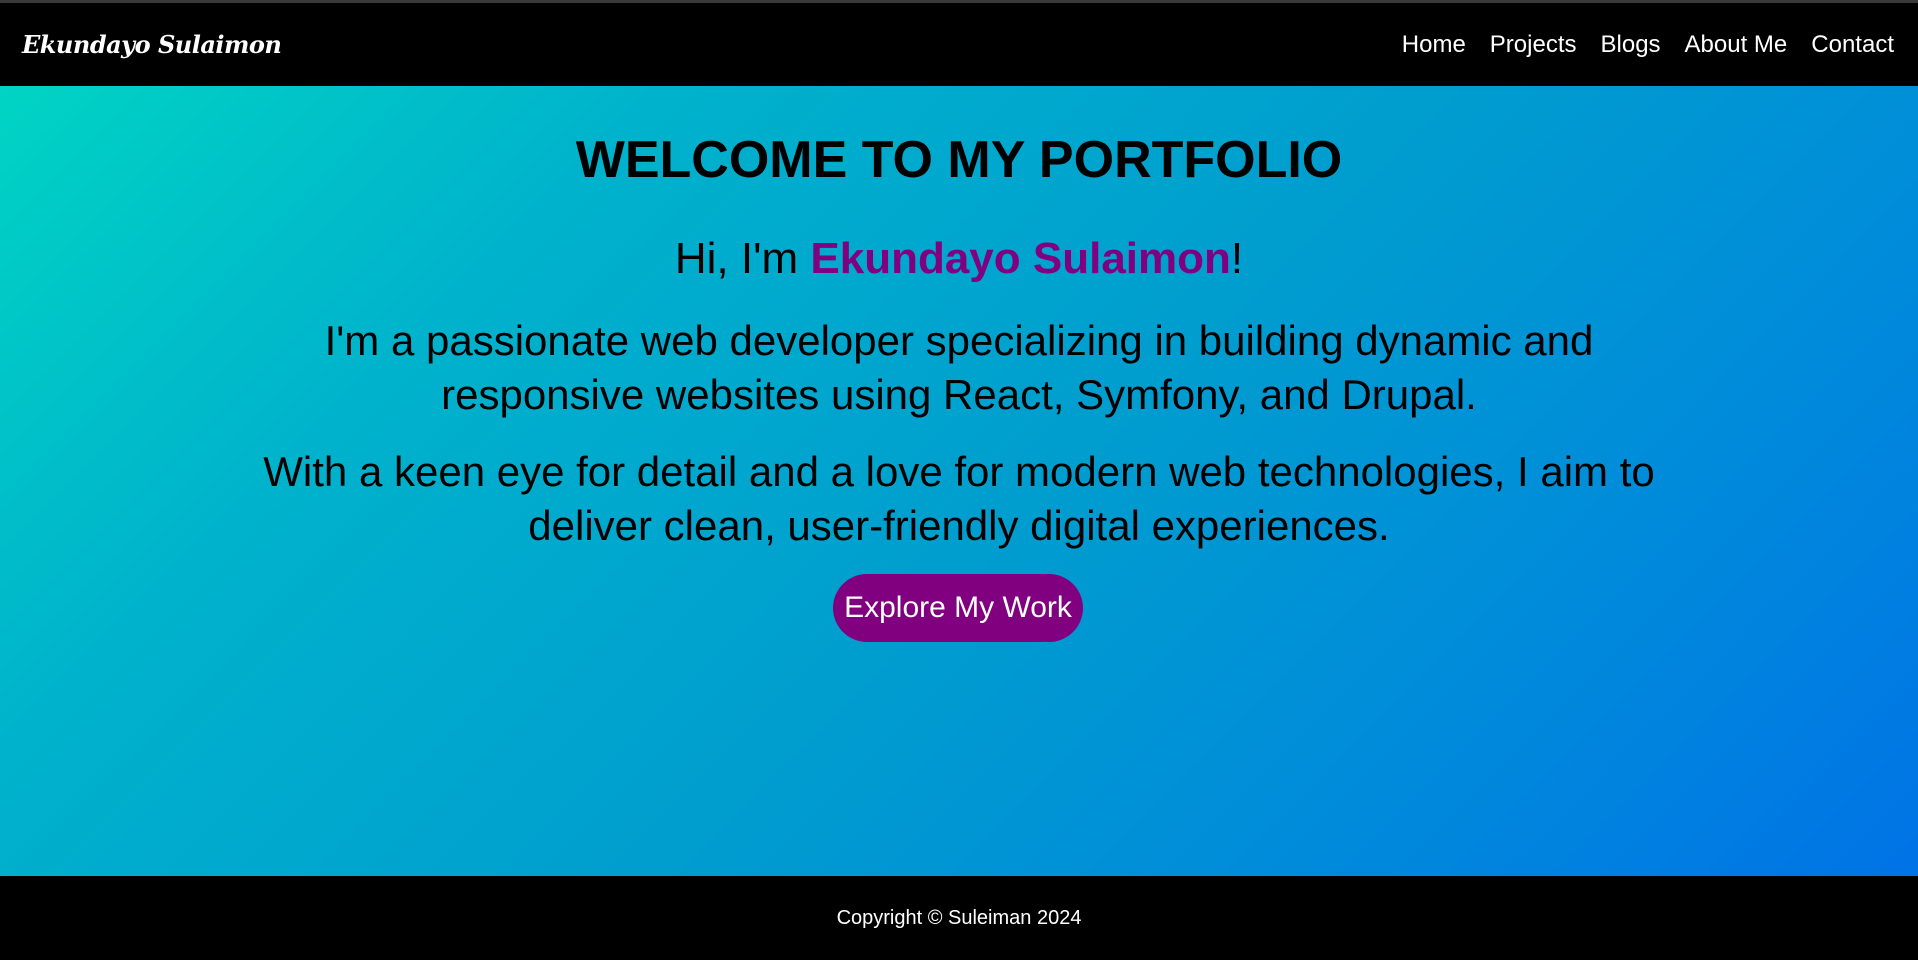 This screenshot has height=960, width=1918. Describe the element at coordinates (958, 608) in the screenshot. I see `explore-work-button: Explore My Work` at that location.